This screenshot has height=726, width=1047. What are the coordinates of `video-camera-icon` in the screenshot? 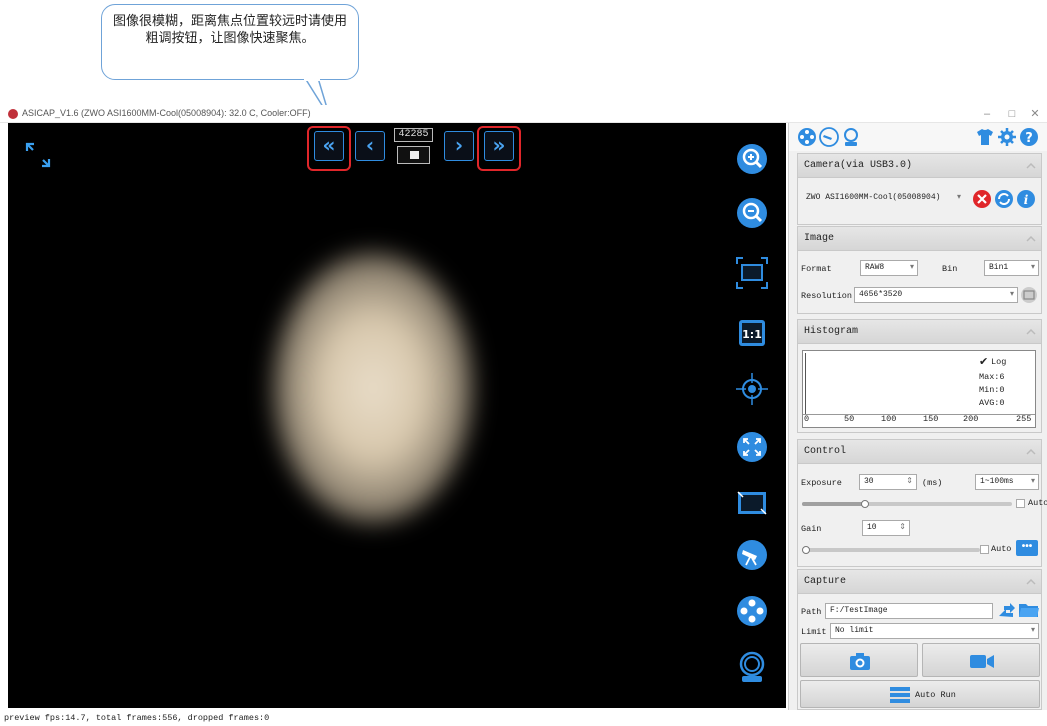 It's located at (982, 661).